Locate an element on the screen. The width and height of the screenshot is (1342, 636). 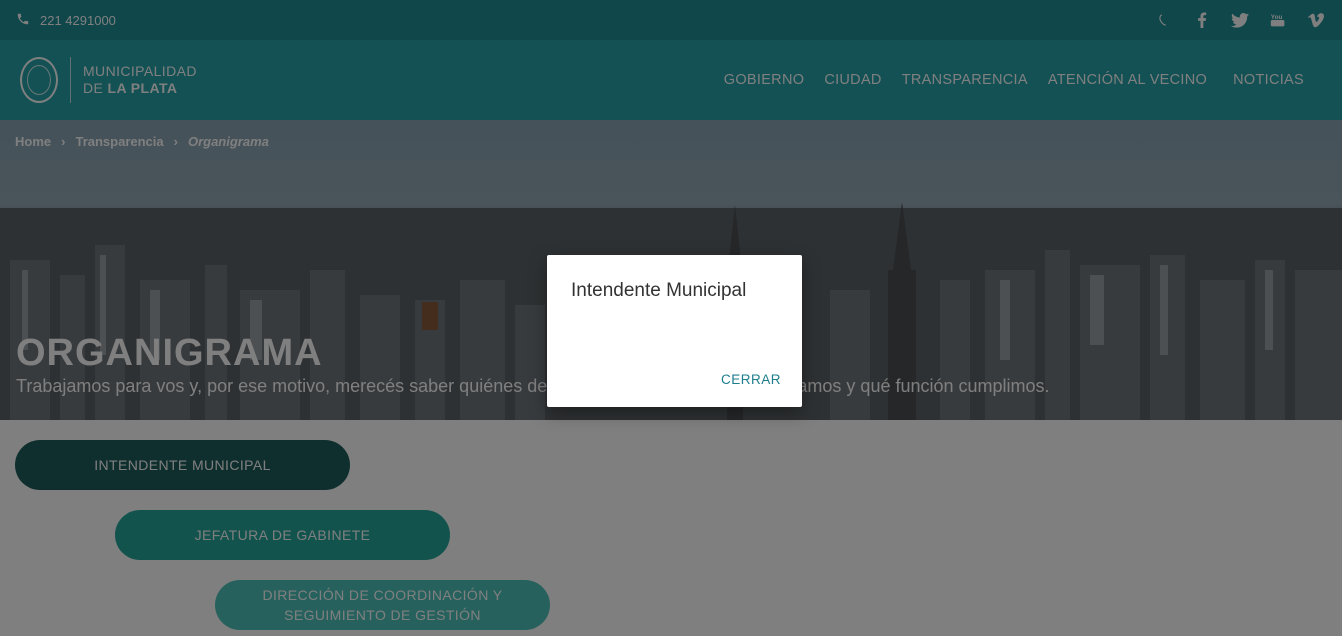
info-modal: Intendente Municipal CERRAR is located at coordinates (674, 331).